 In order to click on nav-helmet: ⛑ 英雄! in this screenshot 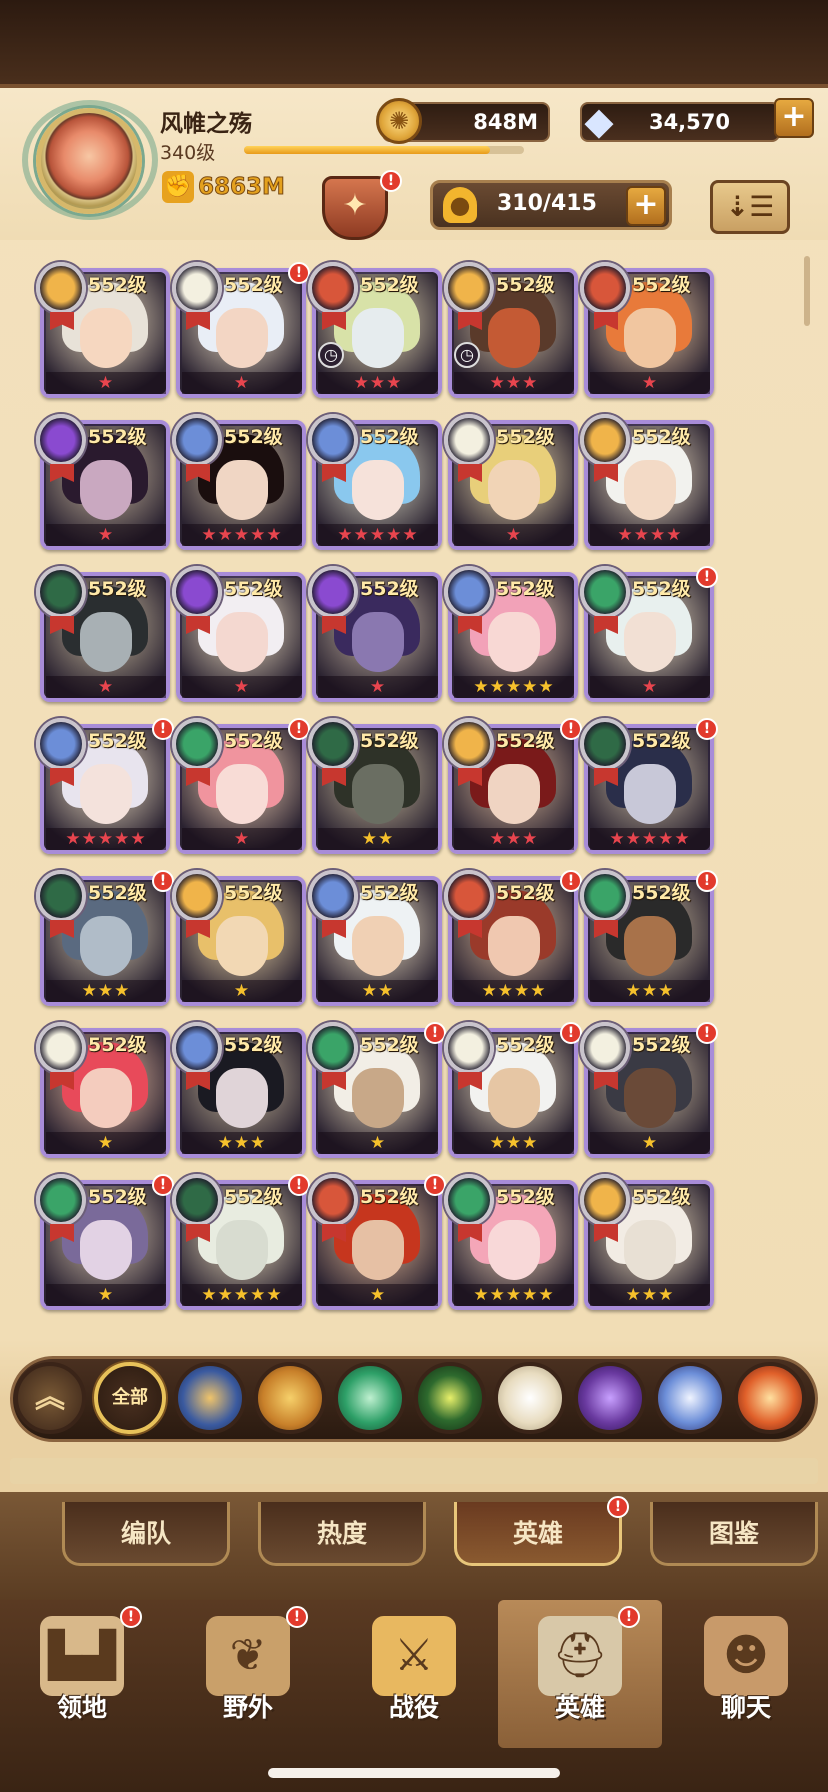, I will do `click(580, 1674)`.